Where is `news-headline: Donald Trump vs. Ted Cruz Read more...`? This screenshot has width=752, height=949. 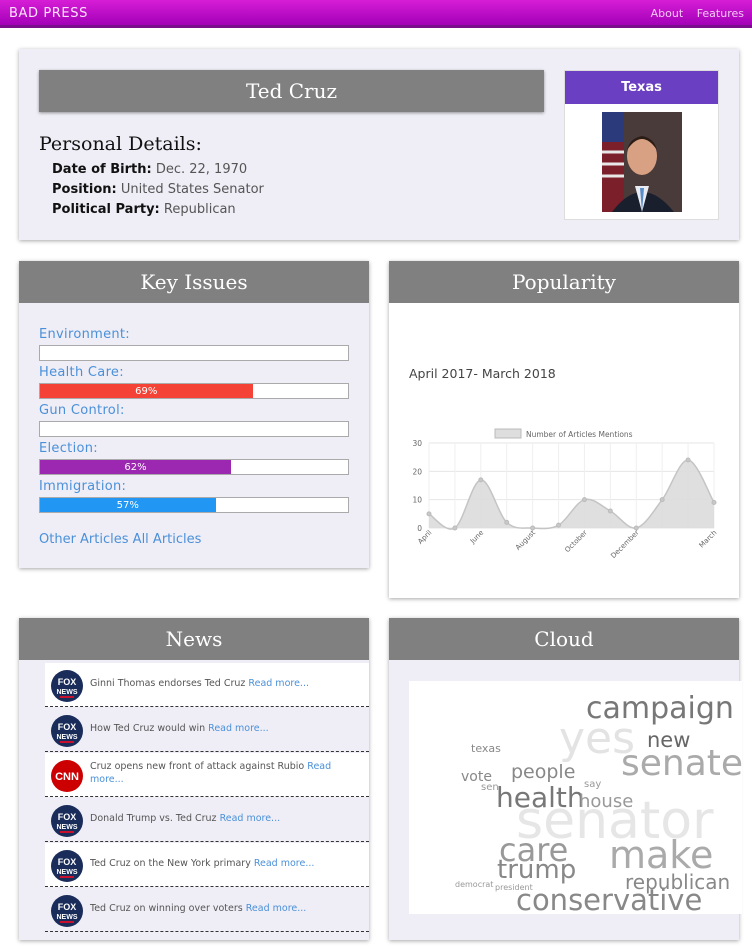 news-headline: Donald Trump vs. Ted Cruz Read more... is located at coordinates (226, 818).